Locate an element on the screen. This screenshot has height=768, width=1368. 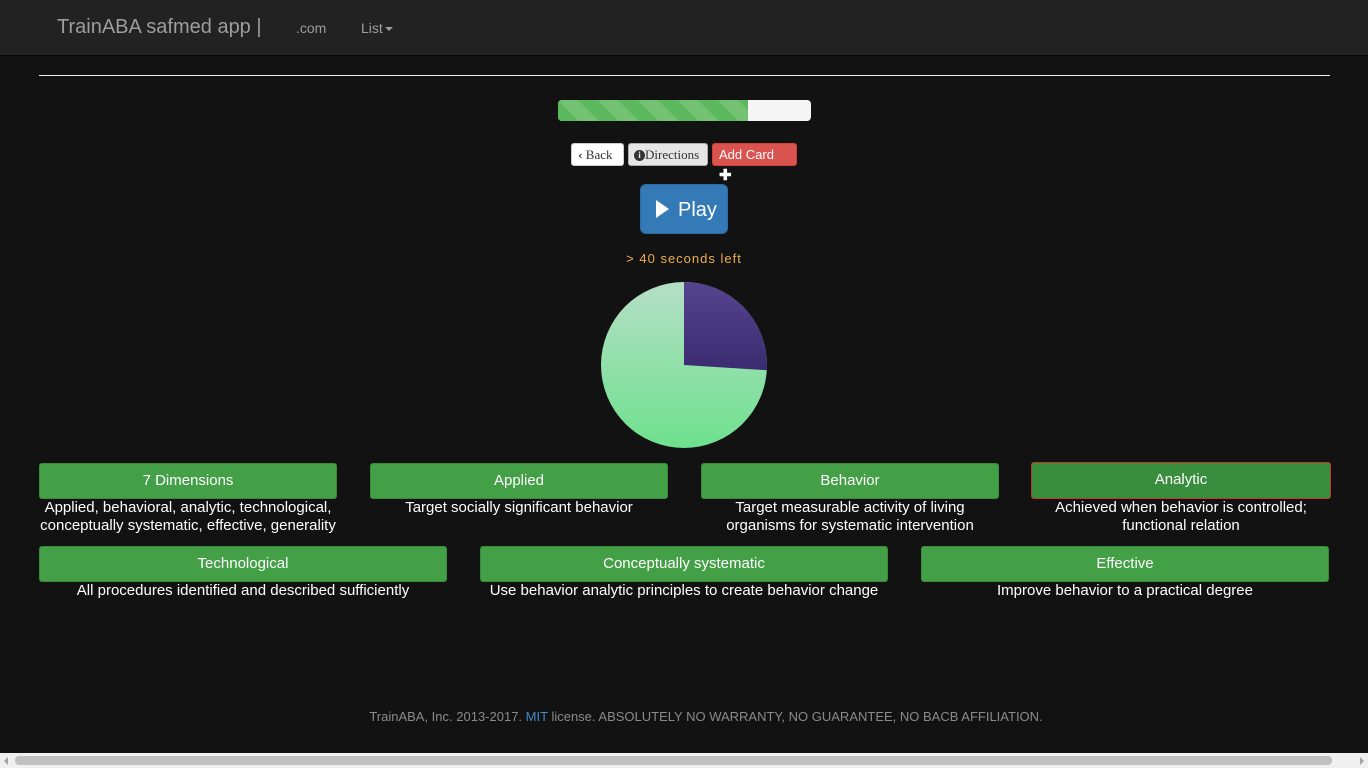
play-button: Play is located at coordinates (684, 209).